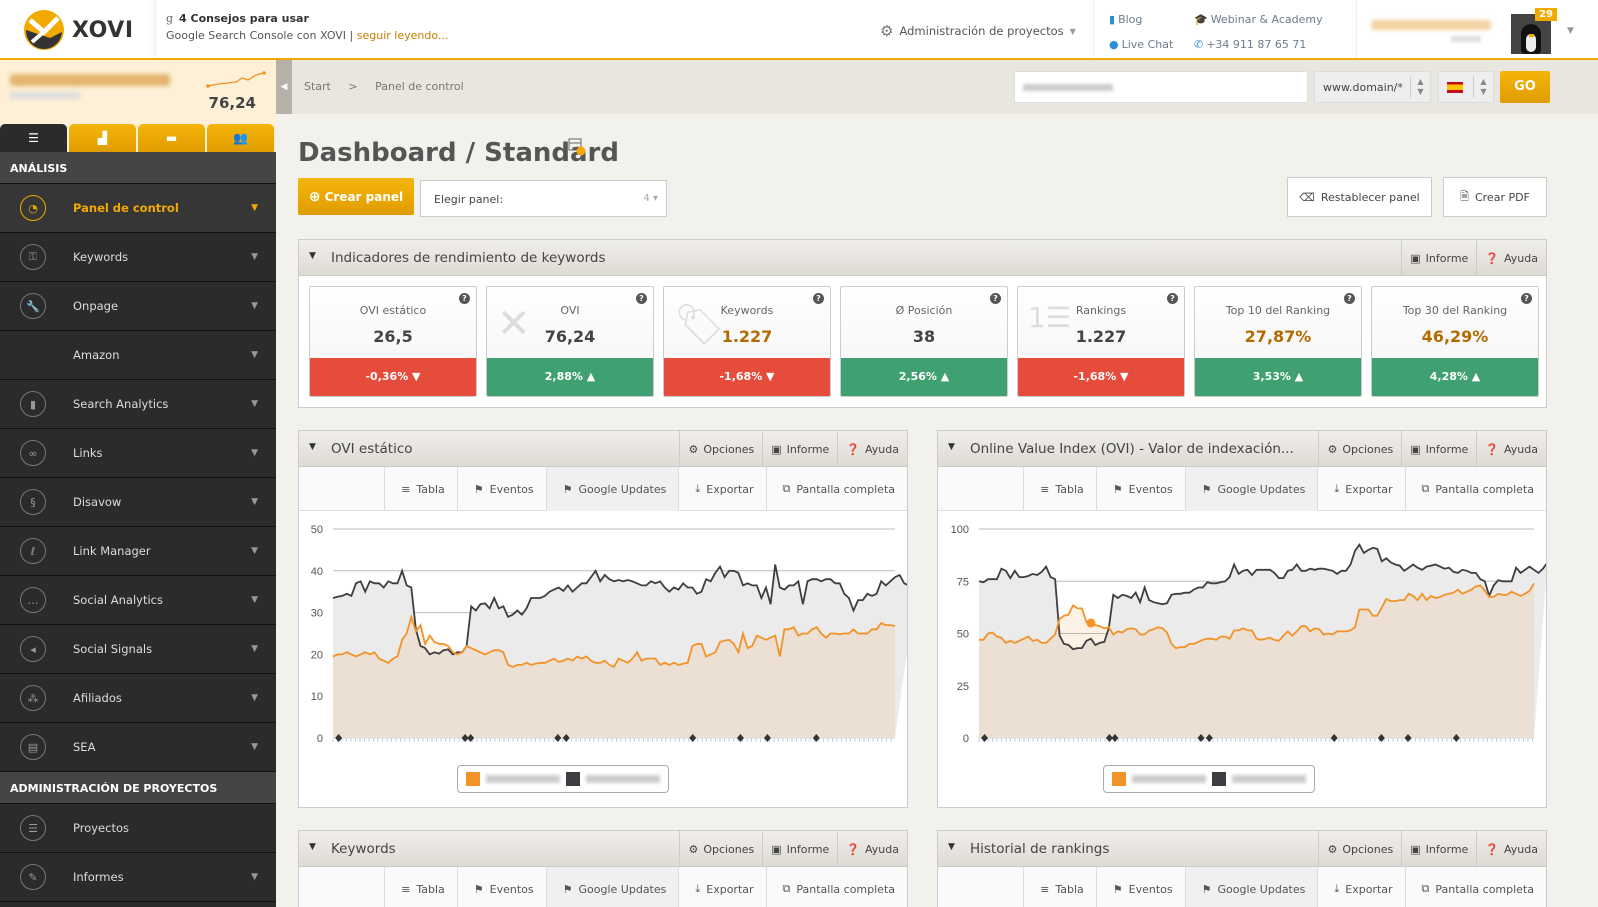 This screenshot has height=907, width=1598. Describe the element at coordinates (1151, 48) in the screenshot. I see `live-chat-link: ● Live Chat` at that location.